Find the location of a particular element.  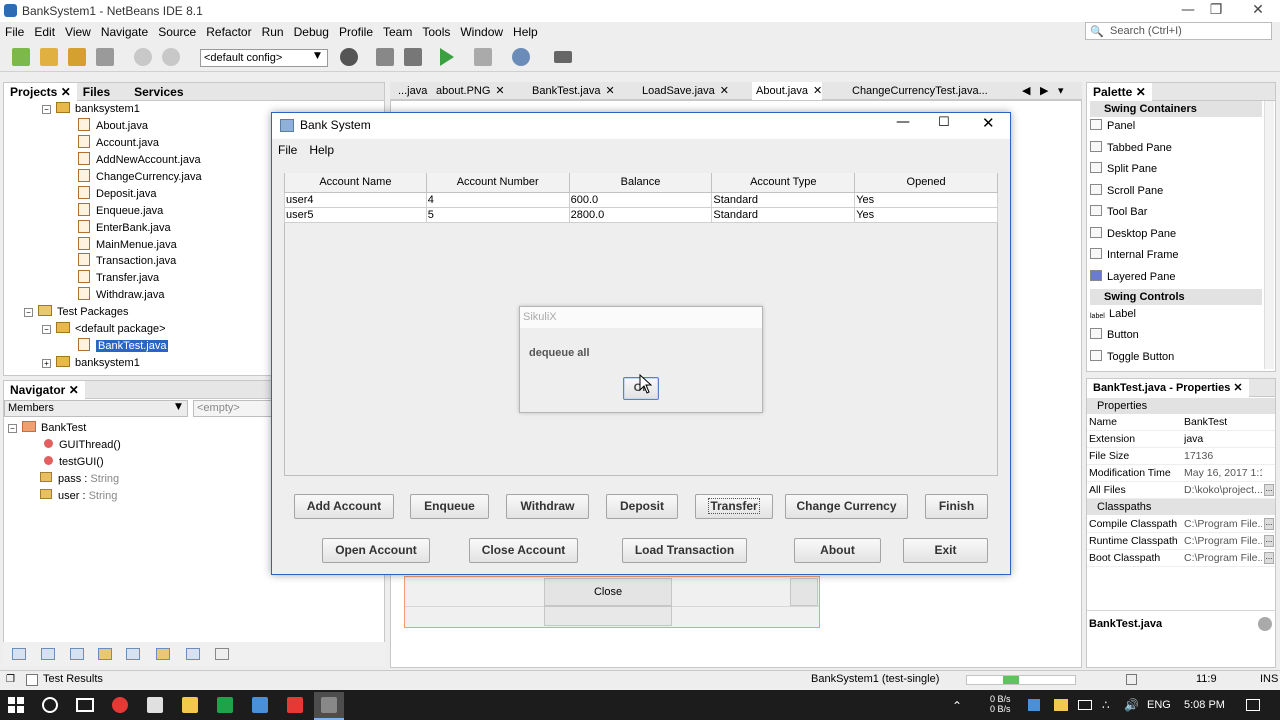

camtasia-icon is located at coordinates (225, 705).